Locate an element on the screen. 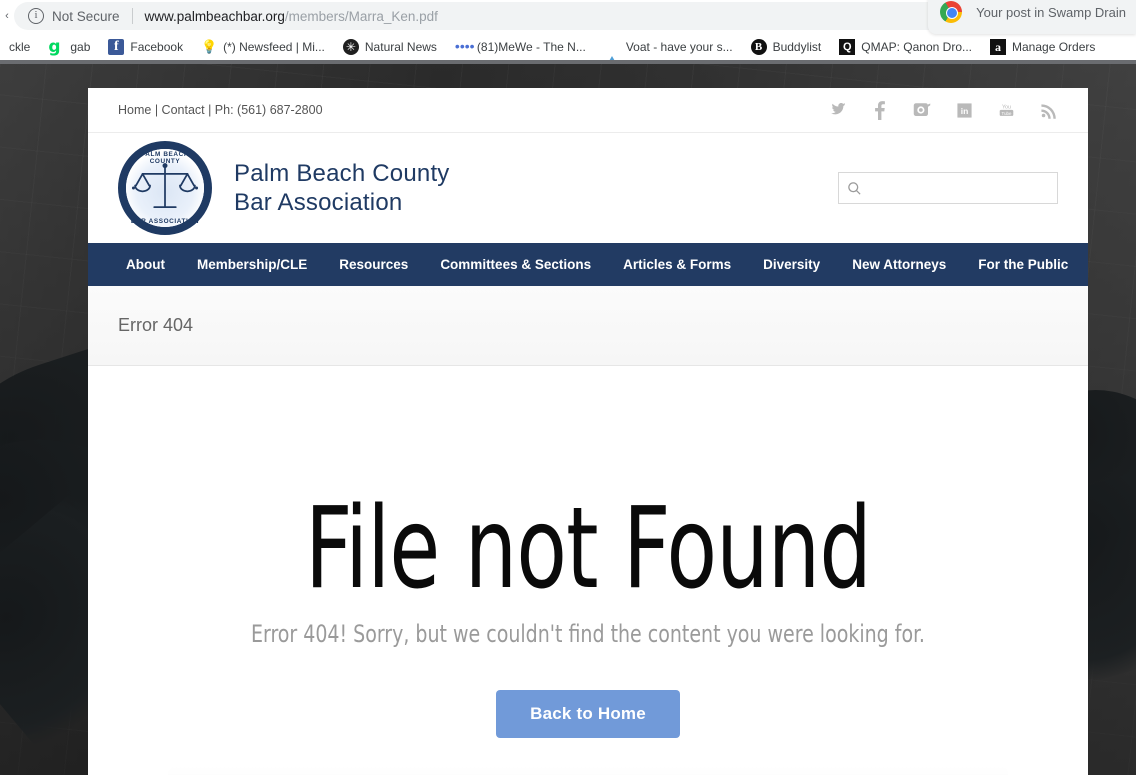 Image resolution: width=1136 pixels, height=775 pixels. utility-links: Home | Contact | Ph: (561) 687-2800 is located at coordinates (220, 110).